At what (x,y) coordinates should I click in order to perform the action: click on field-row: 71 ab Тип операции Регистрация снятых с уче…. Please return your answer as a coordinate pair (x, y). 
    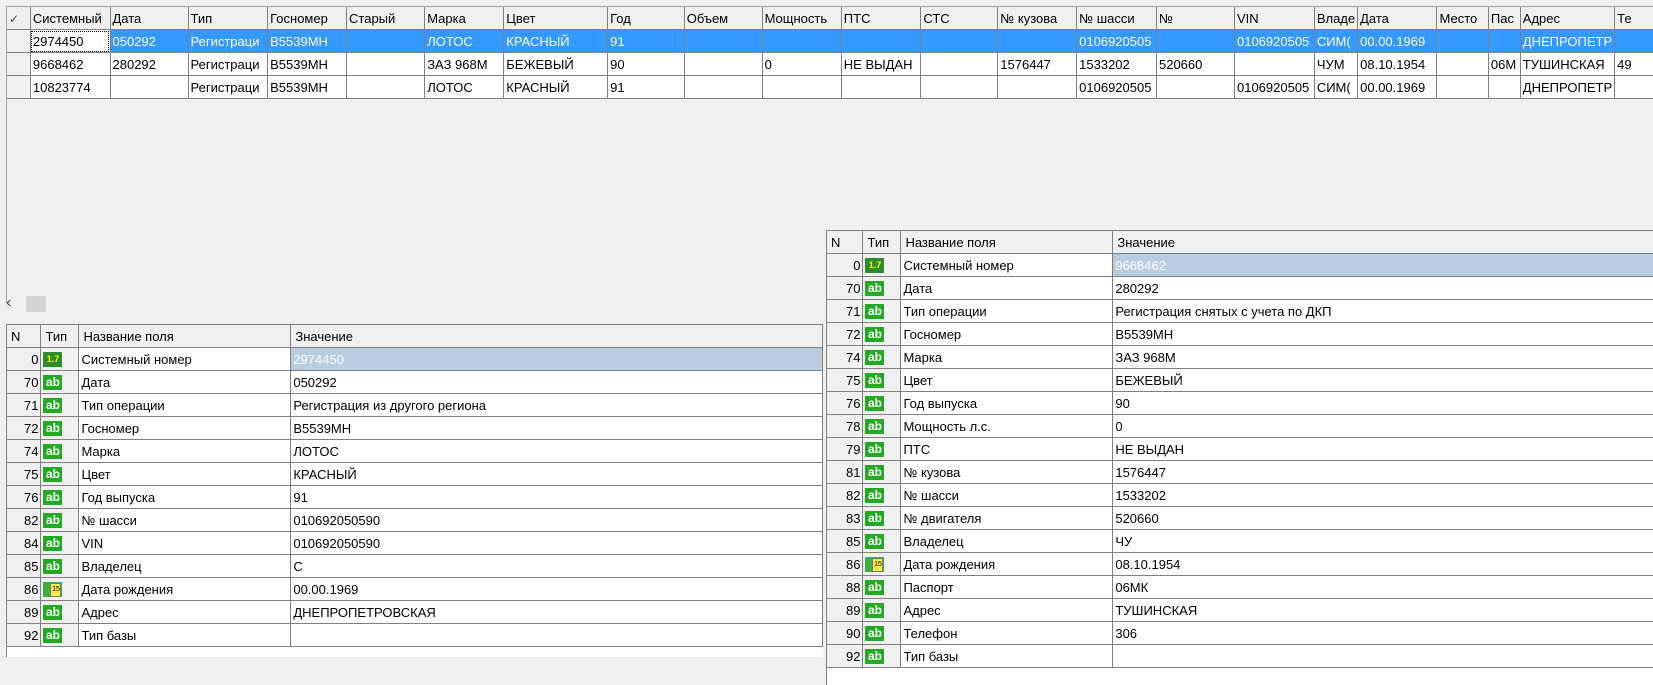
    Looking at the image, I should click on (1240, 311).